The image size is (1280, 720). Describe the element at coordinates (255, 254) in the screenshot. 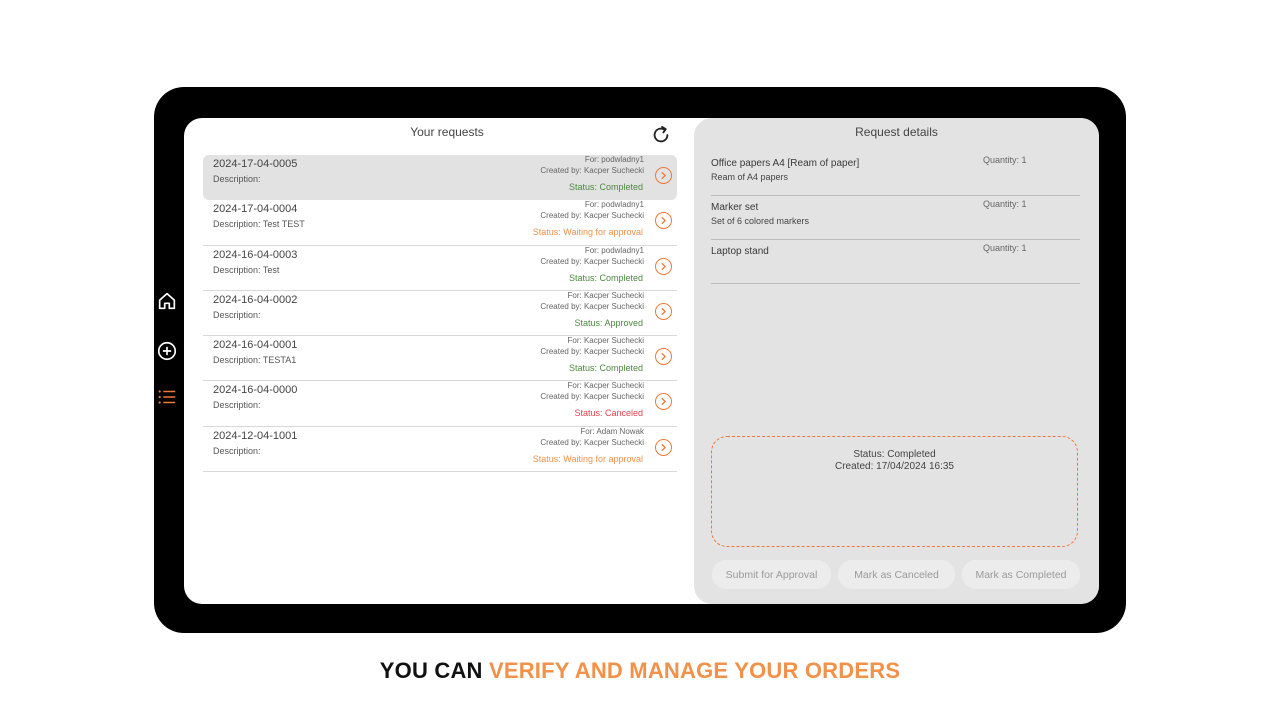

I see `request-id: 2024-16-04-0003` at that location.